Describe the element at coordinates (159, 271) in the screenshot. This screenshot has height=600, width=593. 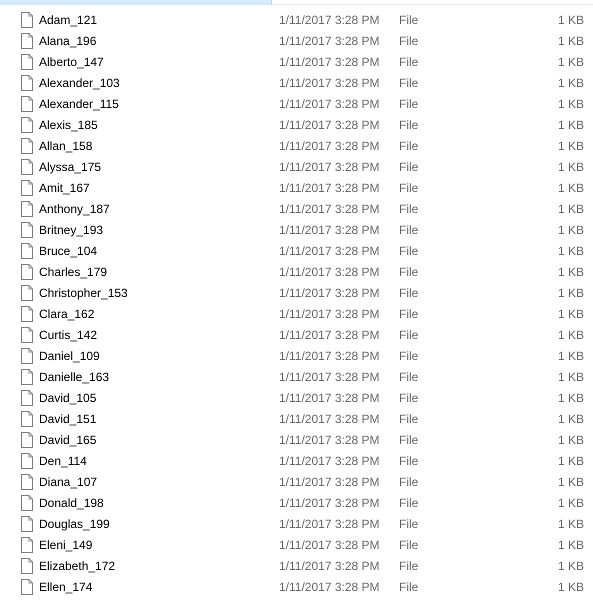
I see `file-name: Charles_179` at that location.